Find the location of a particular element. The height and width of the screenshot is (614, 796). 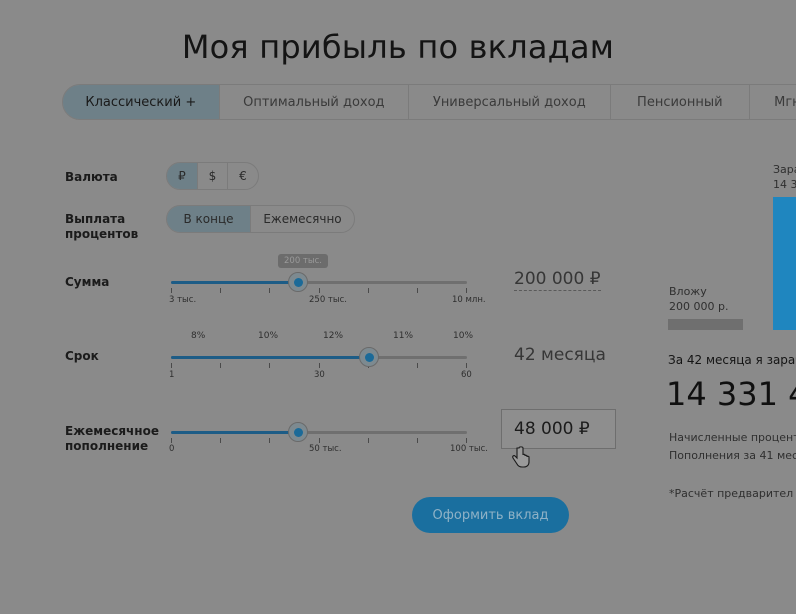

term-label: Срок is located at coordinates (82, 356).